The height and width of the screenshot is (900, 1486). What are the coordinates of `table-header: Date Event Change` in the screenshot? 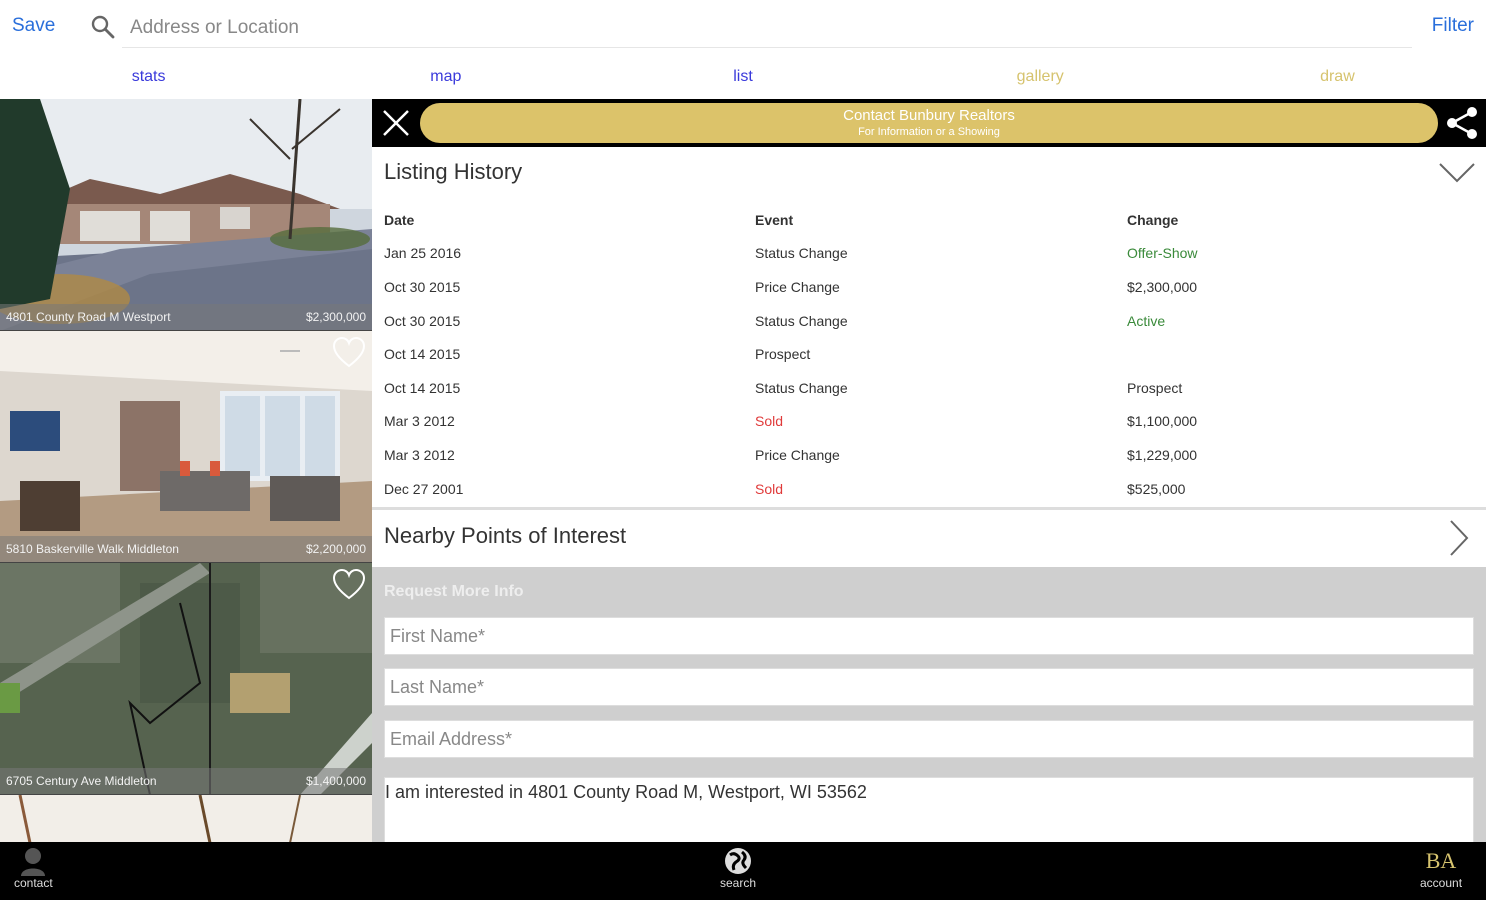 It's located at (934, 220).